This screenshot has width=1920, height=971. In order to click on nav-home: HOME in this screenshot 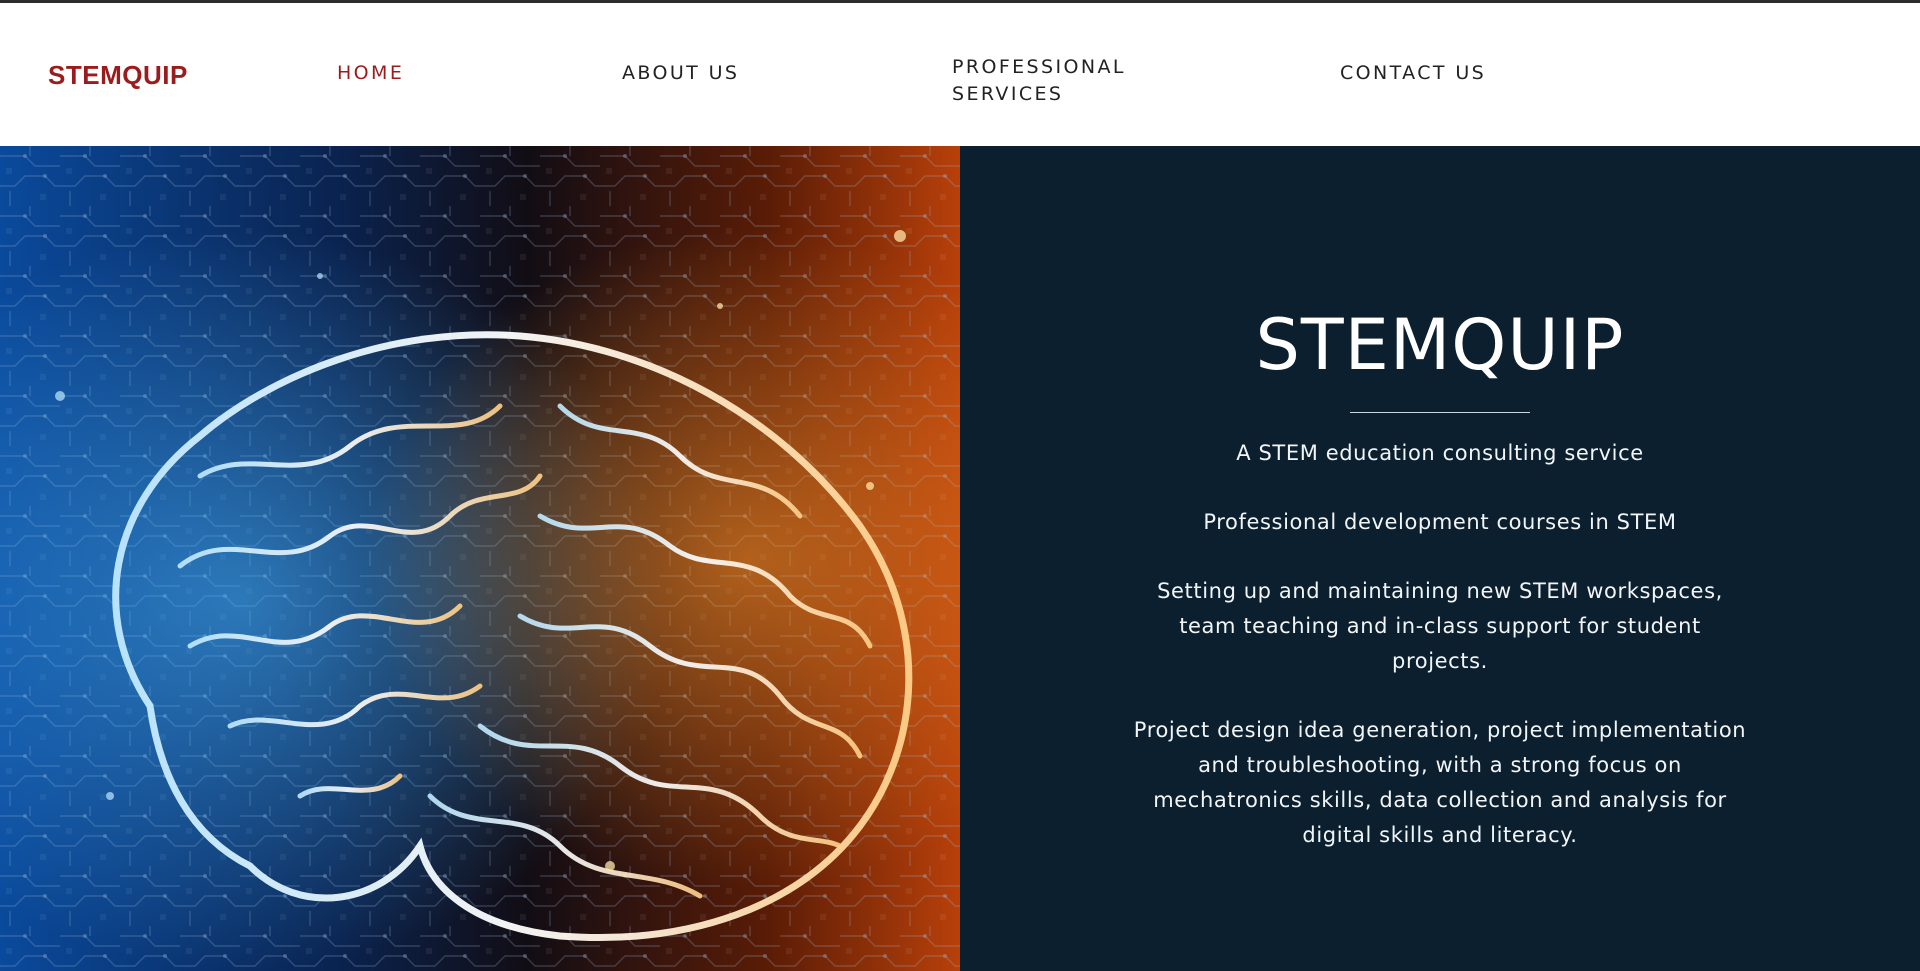, I will do `click(370, 73)`.